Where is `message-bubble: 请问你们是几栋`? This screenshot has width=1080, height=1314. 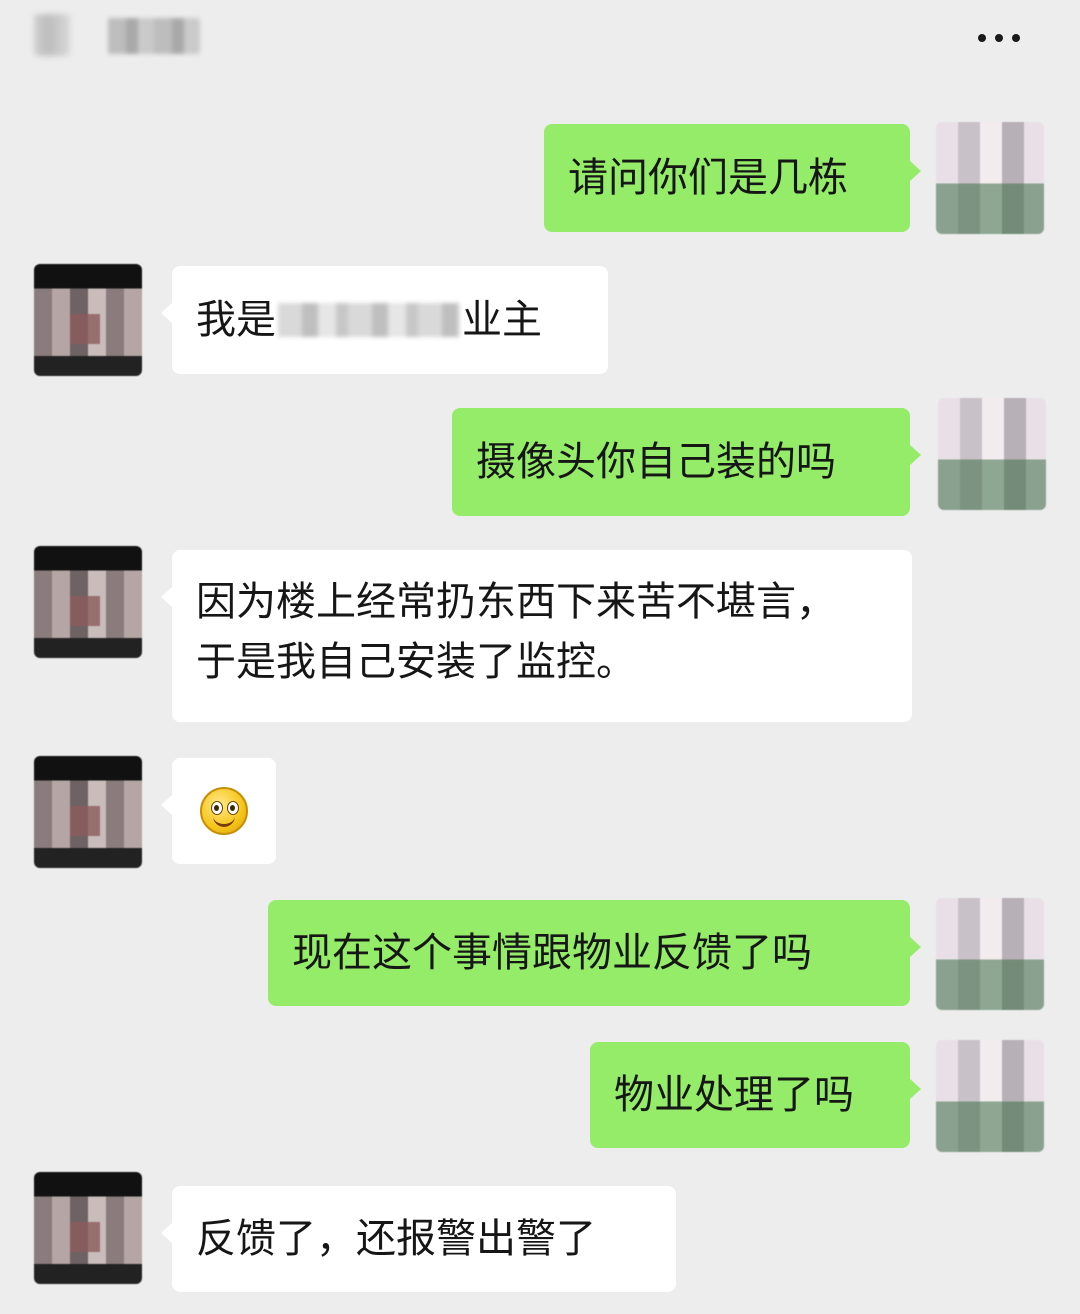 message-bubble: 请问你们是几栋 is located at coordinates (732, 178).